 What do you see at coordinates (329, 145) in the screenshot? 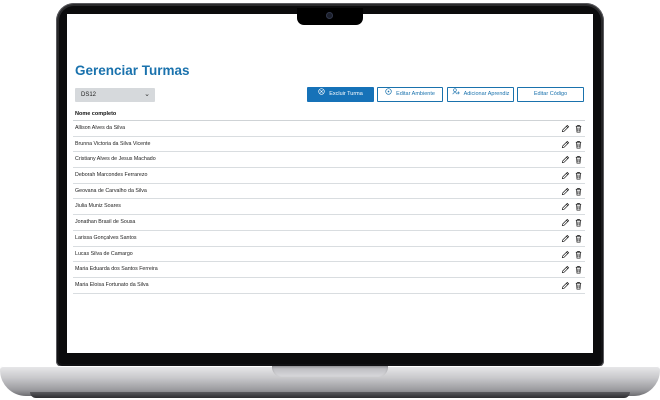
I see `table-row: Brunna Victoria da Silva Vicente` at bounding box center [329, 145].